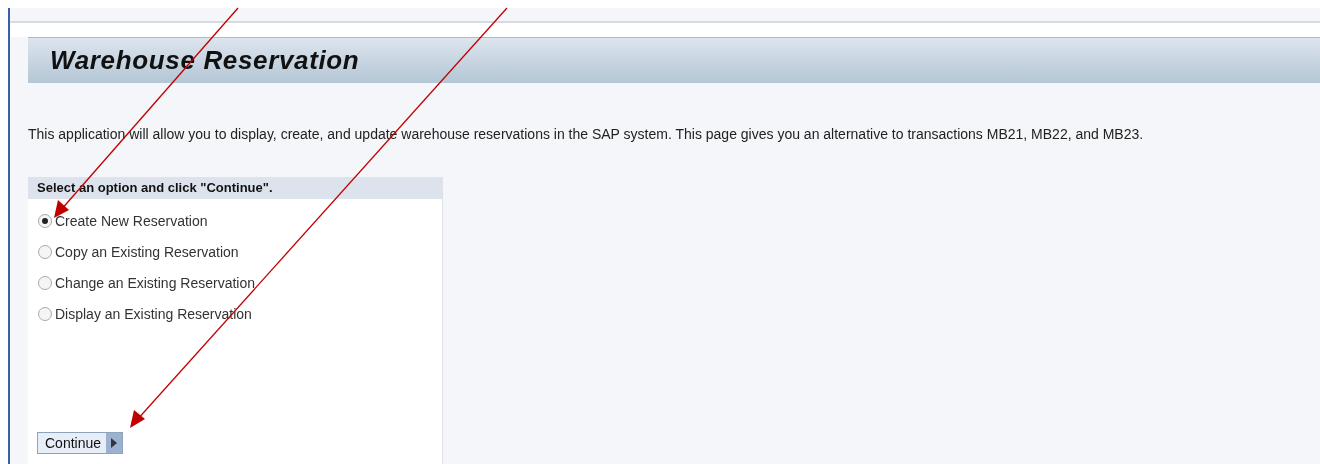 The height and width of the screenshot is (464, 1320). I want to click on play-icon, so click(114, 443).